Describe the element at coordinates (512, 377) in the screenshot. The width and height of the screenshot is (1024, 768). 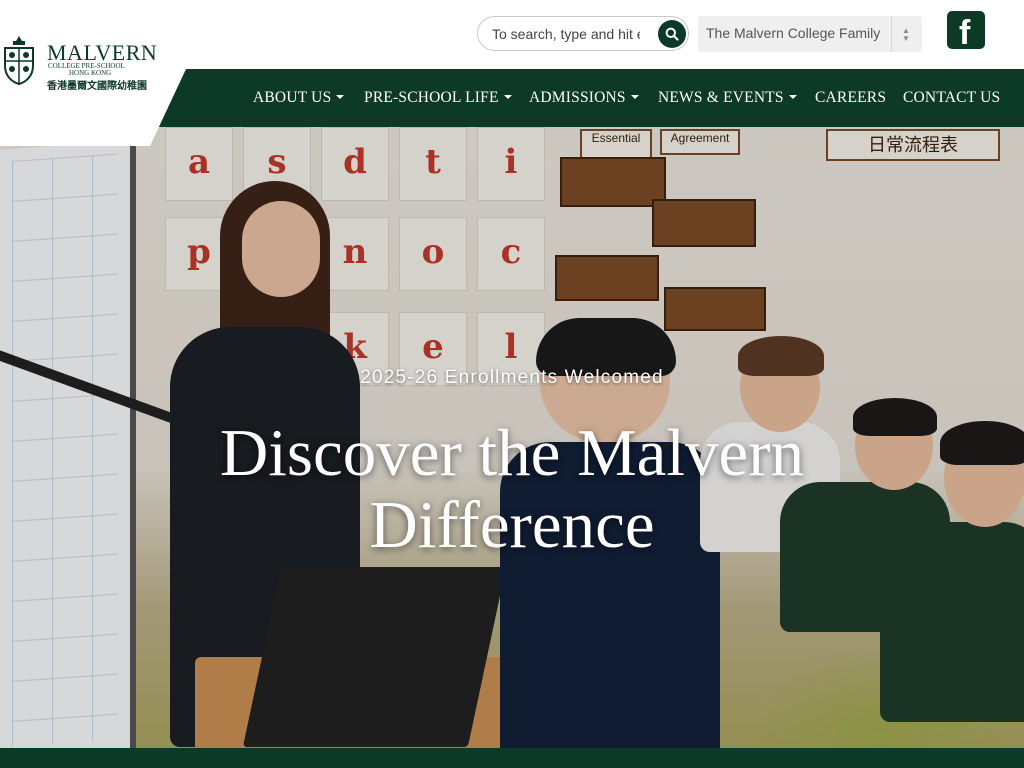
I see `hero-subtitle: 2025-26 Enrollments Welcomed` at that location.